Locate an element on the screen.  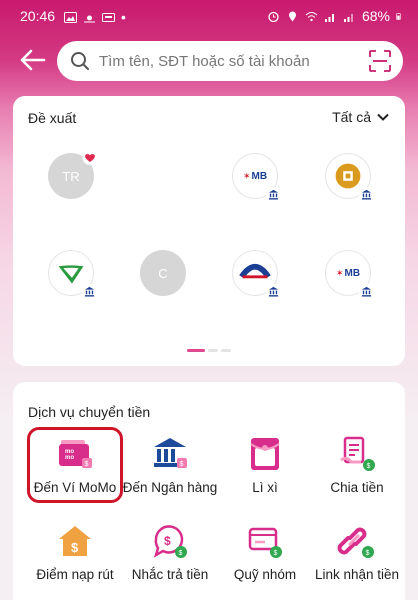
momo-wallet-icon: mo mo $ is located at coordinates (75, 454).